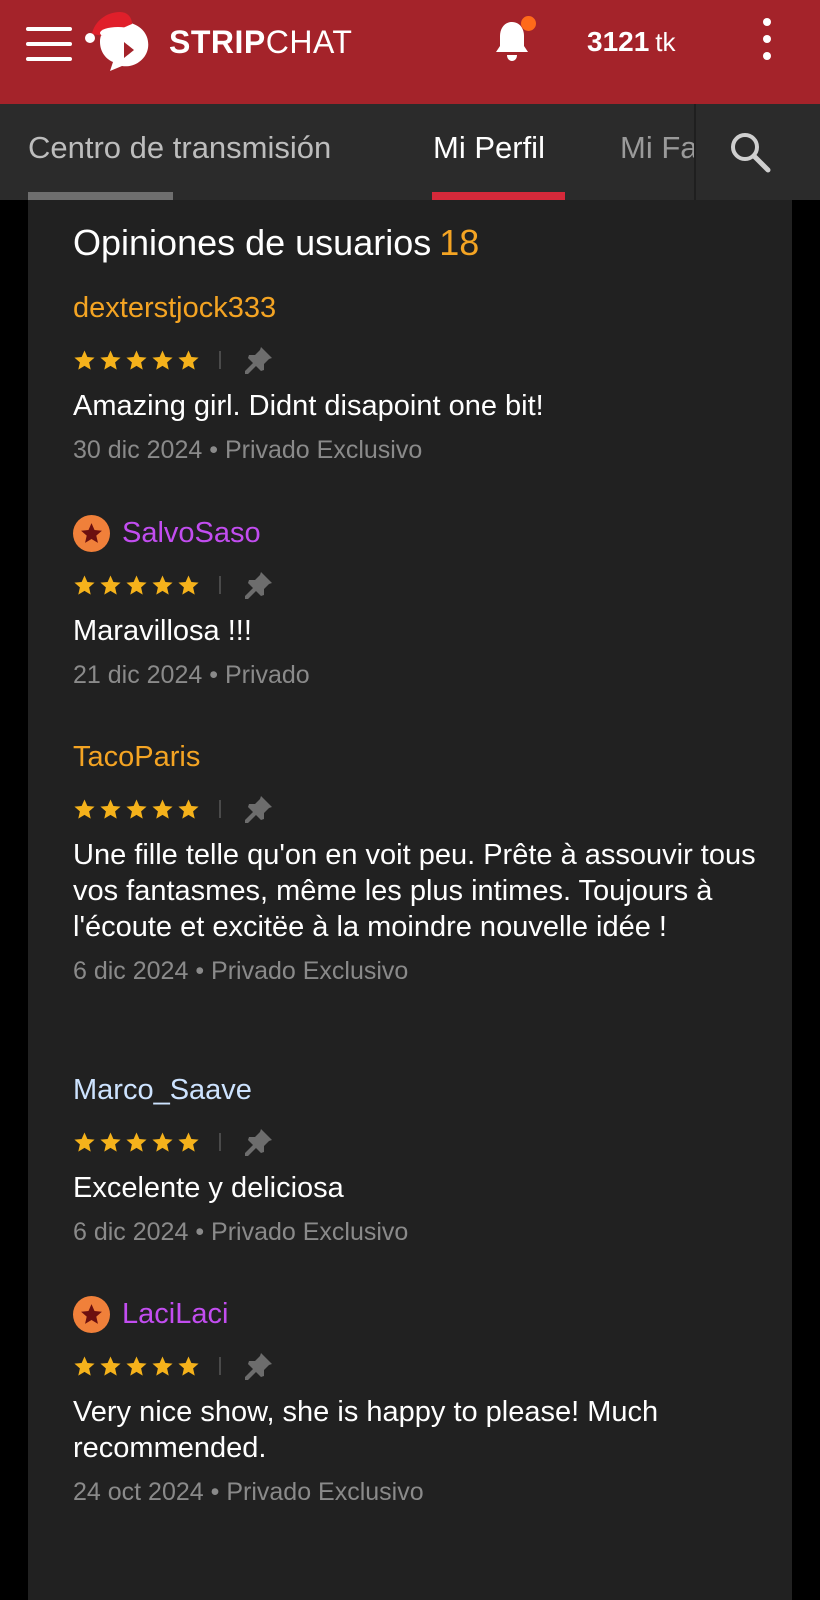  What do you see at coordinates (49, 43) in the screenshot?
I see `menu-icon` at bounding box center [49, 43].